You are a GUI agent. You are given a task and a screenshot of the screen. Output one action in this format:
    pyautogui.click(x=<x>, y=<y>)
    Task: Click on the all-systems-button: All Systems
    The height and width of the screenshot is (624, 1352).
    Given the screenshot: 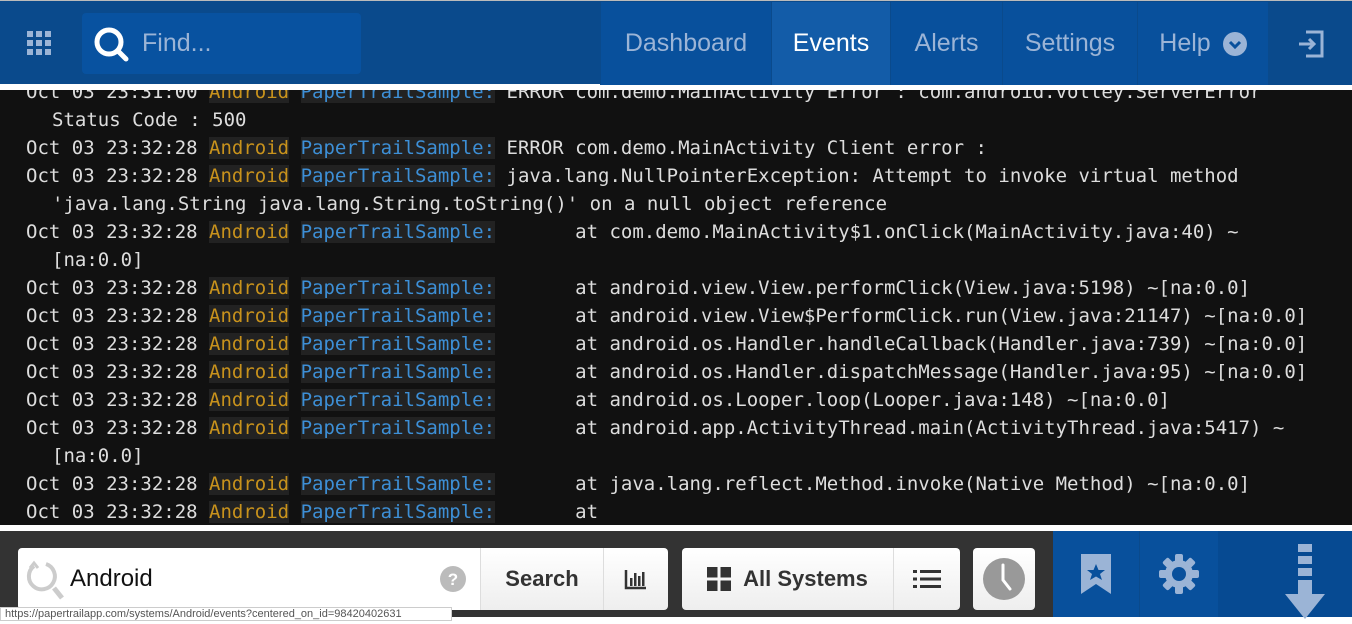 What is the action you would take?
    pyautogui.click(x=787, y=579)
    